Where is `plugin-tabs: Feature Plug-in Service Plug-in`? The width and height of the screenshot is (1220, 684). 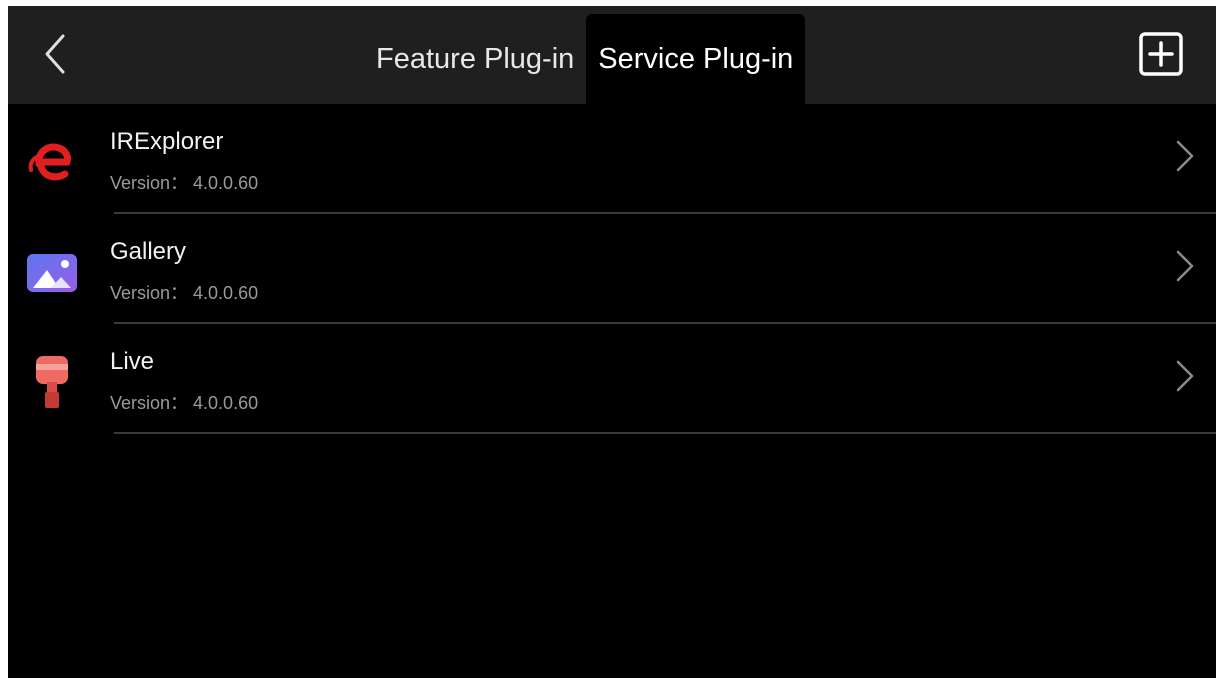
plugin-tabs: Feature Plug-in Service Plug-in is located at coordinates (585, 59).